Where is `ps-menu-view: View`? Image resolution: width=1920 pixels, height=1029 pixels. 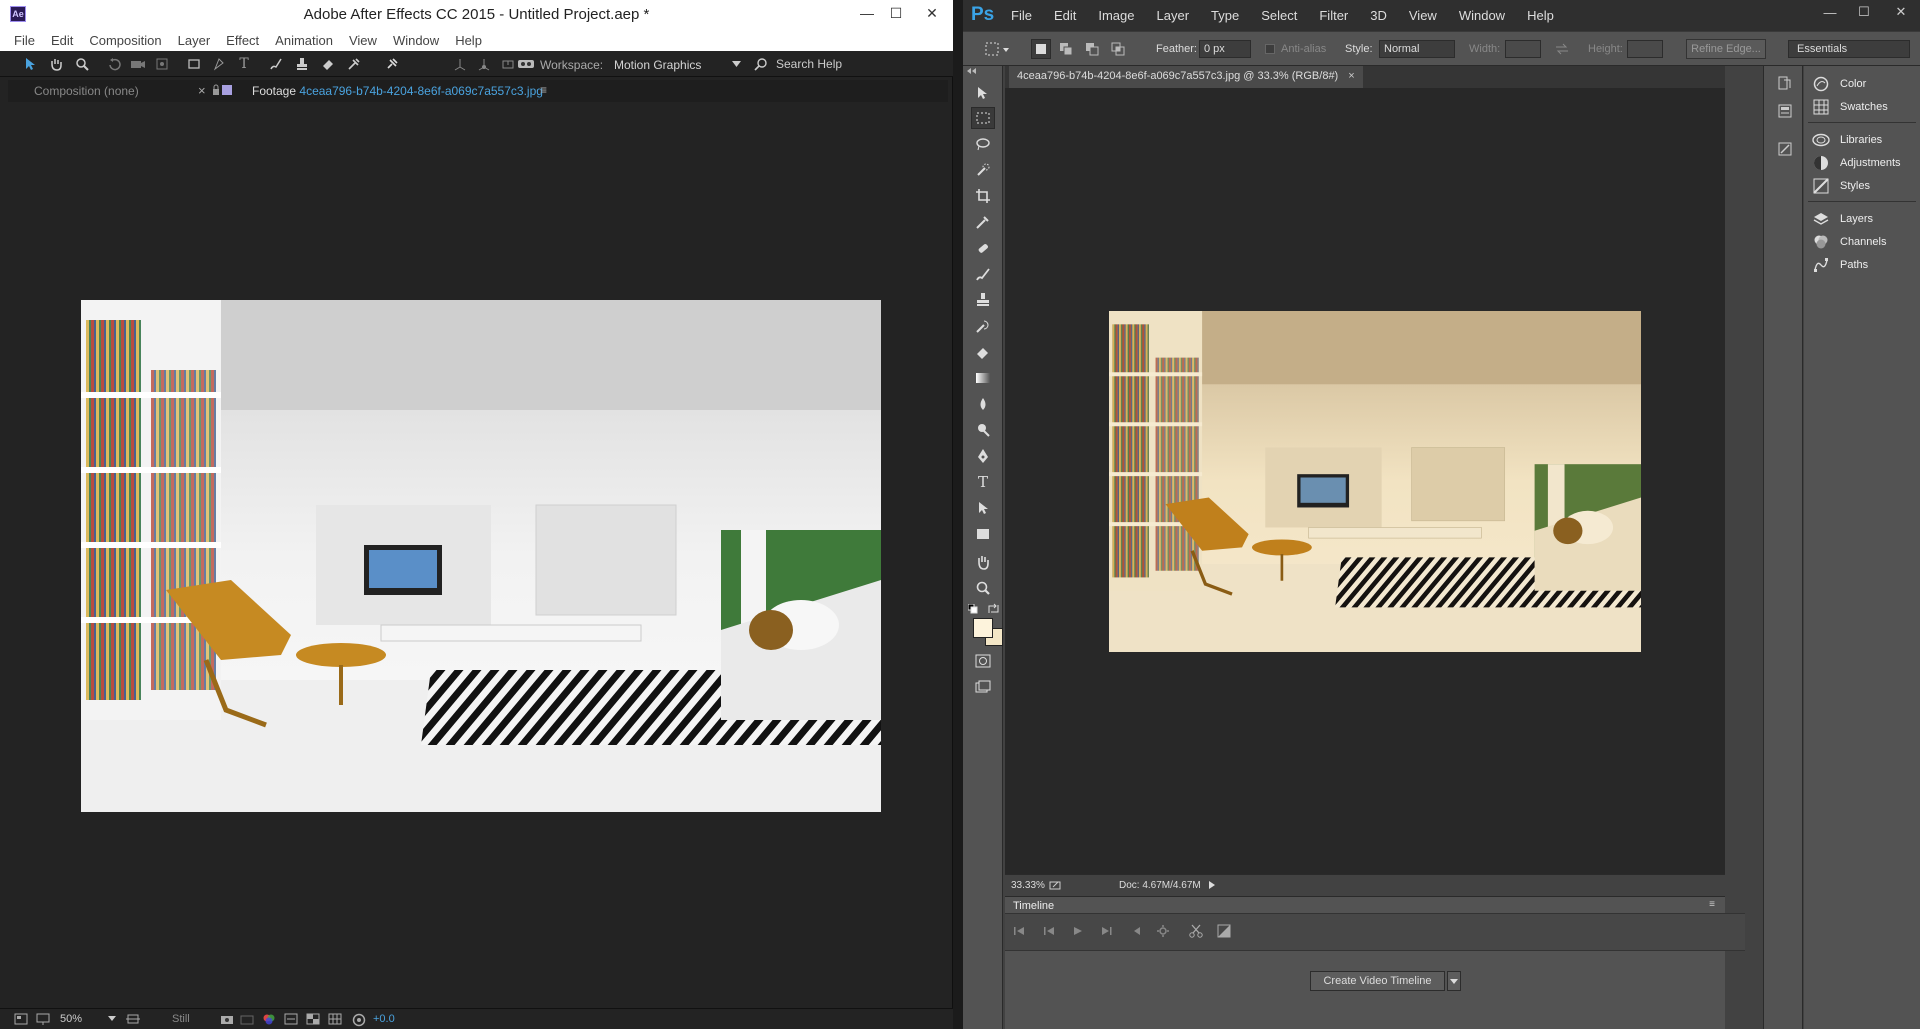 ps-menu-view: View is located at coordinates (1423, 15).